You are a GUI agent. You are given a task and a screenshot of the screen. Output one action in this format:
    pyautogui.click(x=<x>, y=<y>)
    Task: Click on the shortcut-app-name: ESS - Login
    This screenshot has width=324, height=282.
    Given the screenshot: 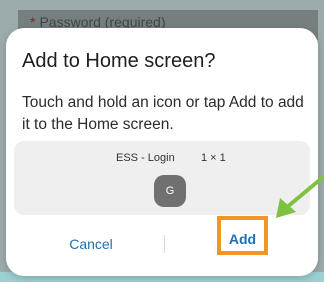 What is the action you would take?
    pyautogui.click(x=145, y=158)
    